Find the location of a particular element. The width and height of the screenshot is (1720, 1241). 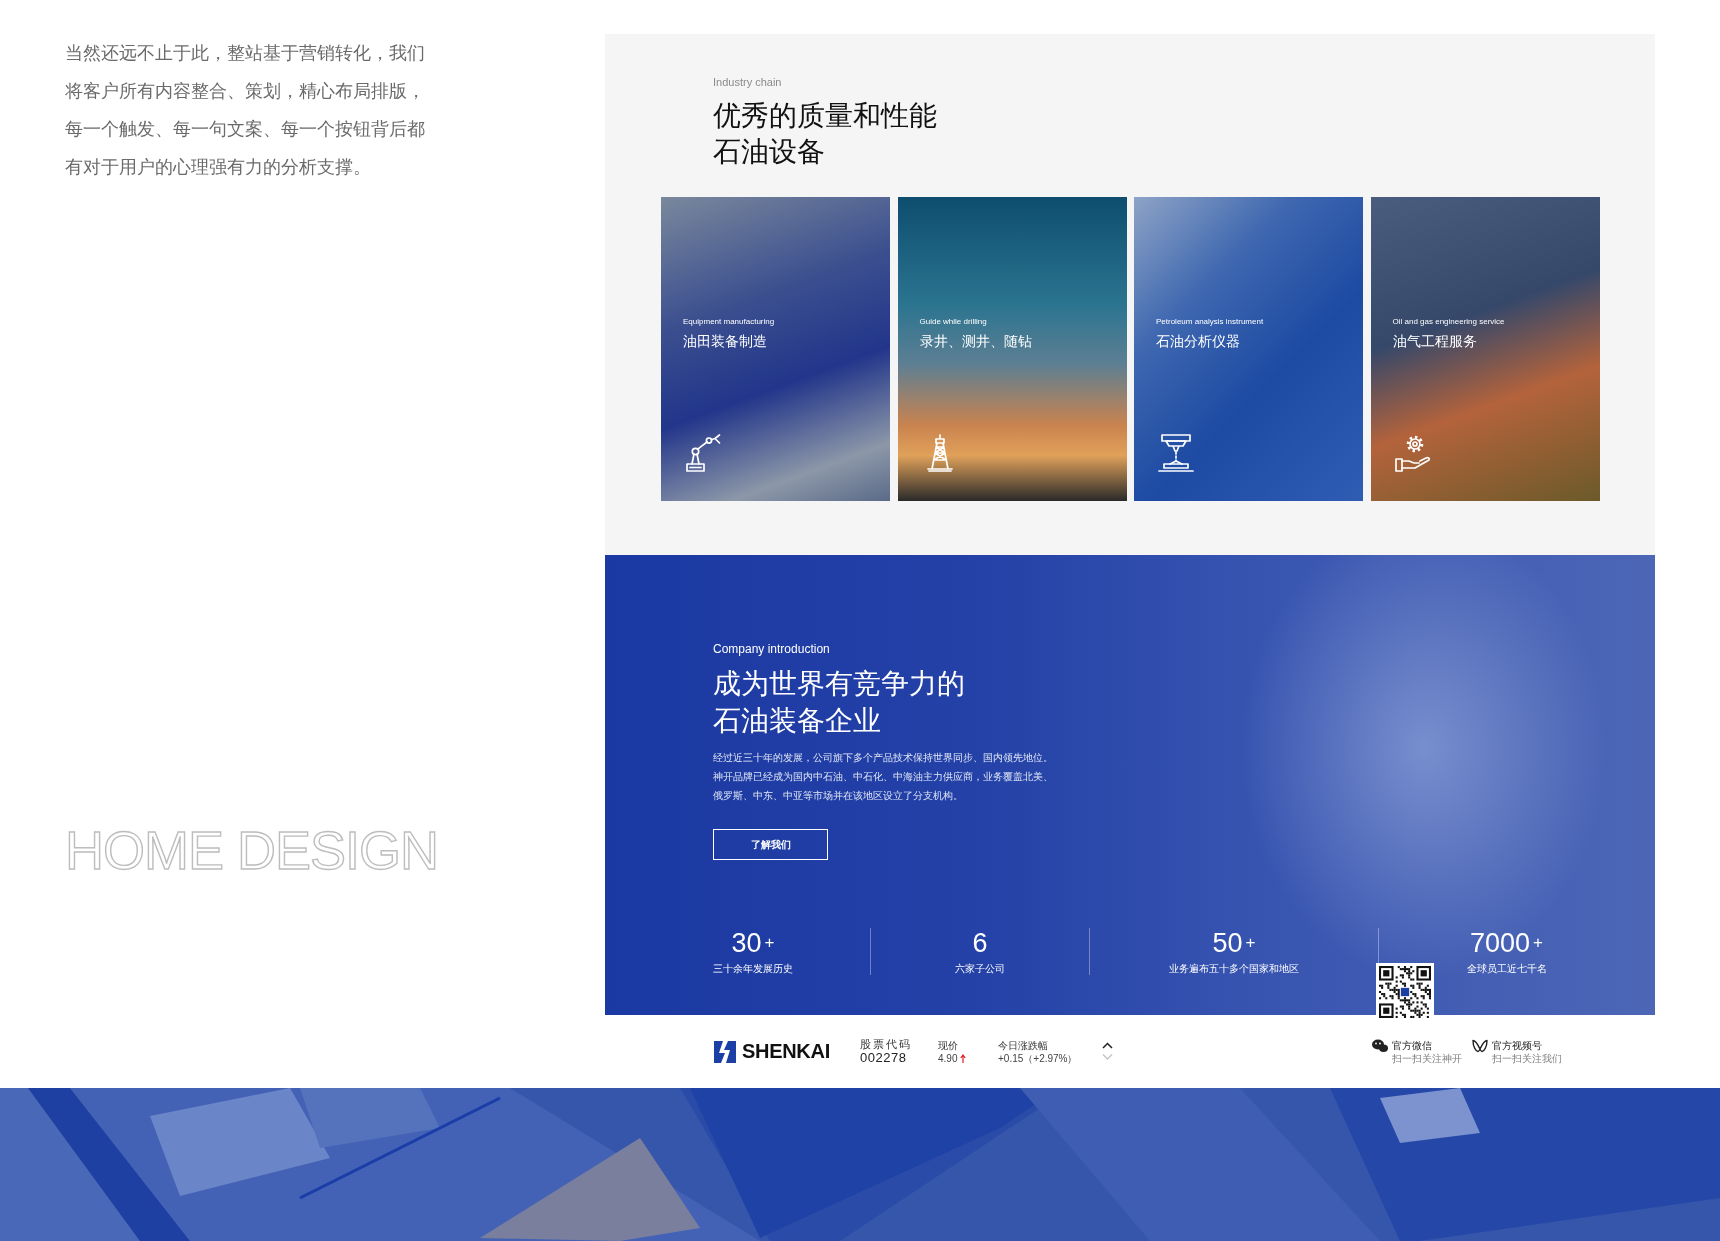

brand-name: SHENKAI is located at coordinates (786, 1051).